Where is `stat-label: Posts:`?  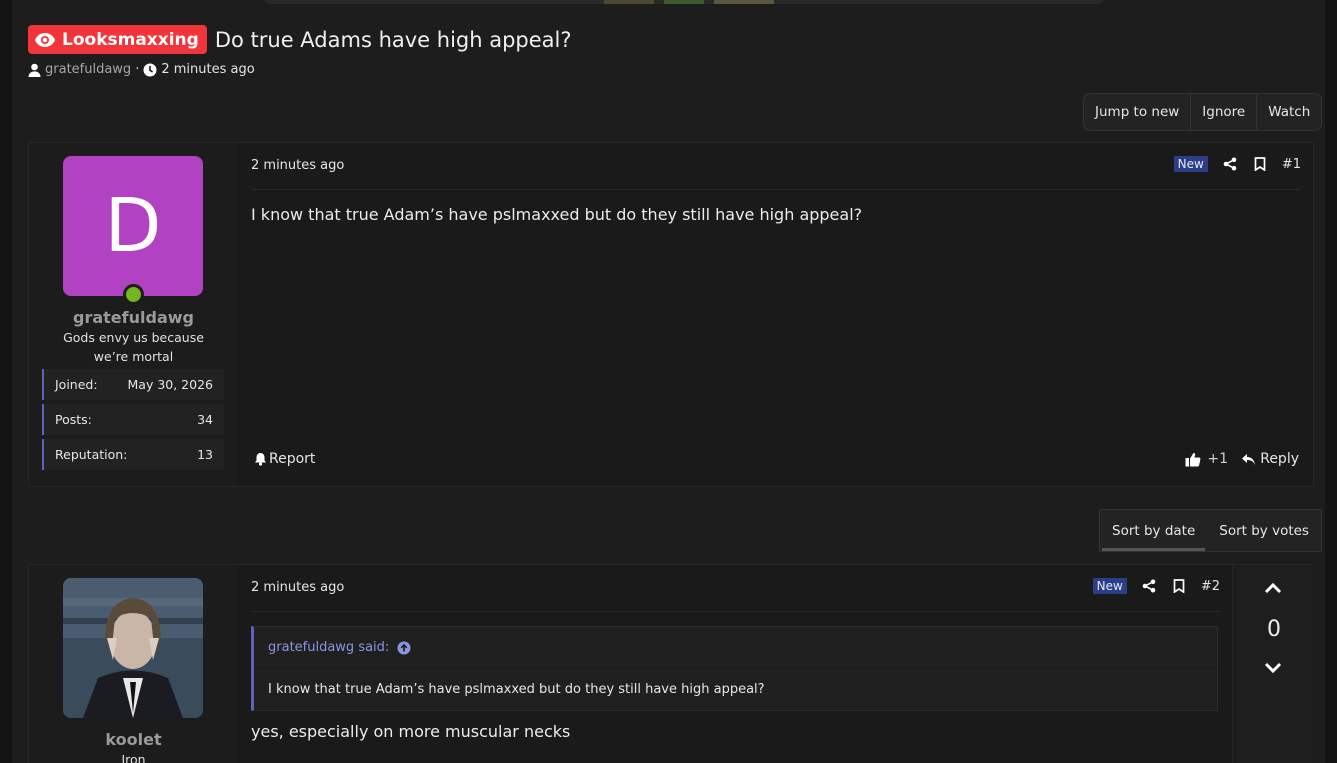 stat-label: Posts: is located at coordinates (73, 419).